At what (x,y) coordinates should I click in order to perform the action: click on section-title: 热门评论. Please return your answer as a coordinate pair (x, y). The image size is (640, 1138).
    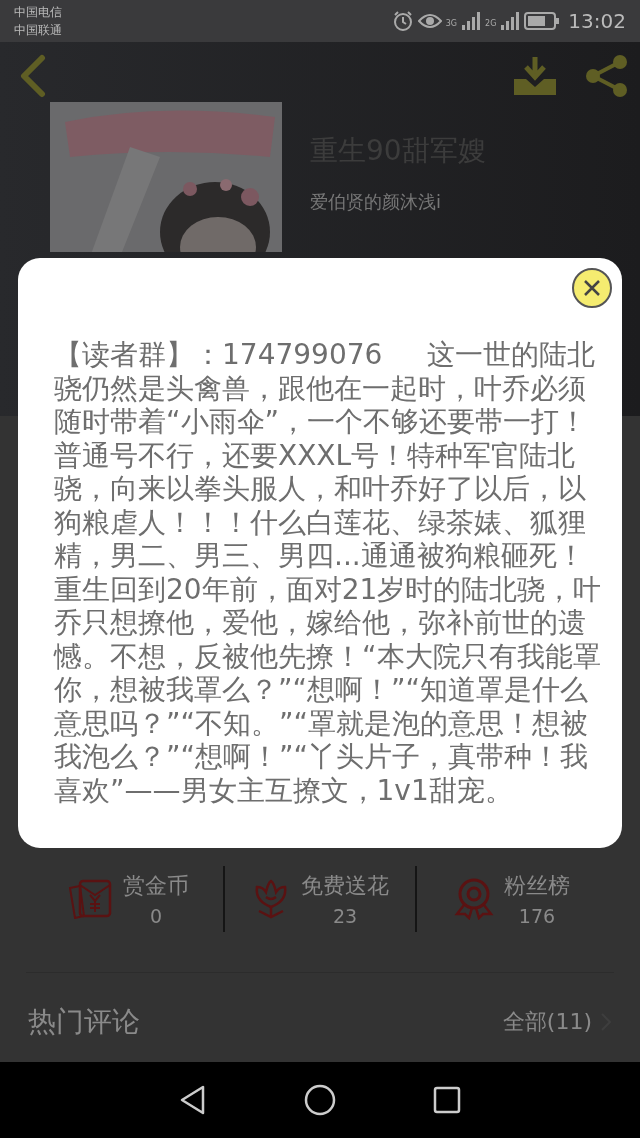
    Looking at the image, I should click on (84, 1022).